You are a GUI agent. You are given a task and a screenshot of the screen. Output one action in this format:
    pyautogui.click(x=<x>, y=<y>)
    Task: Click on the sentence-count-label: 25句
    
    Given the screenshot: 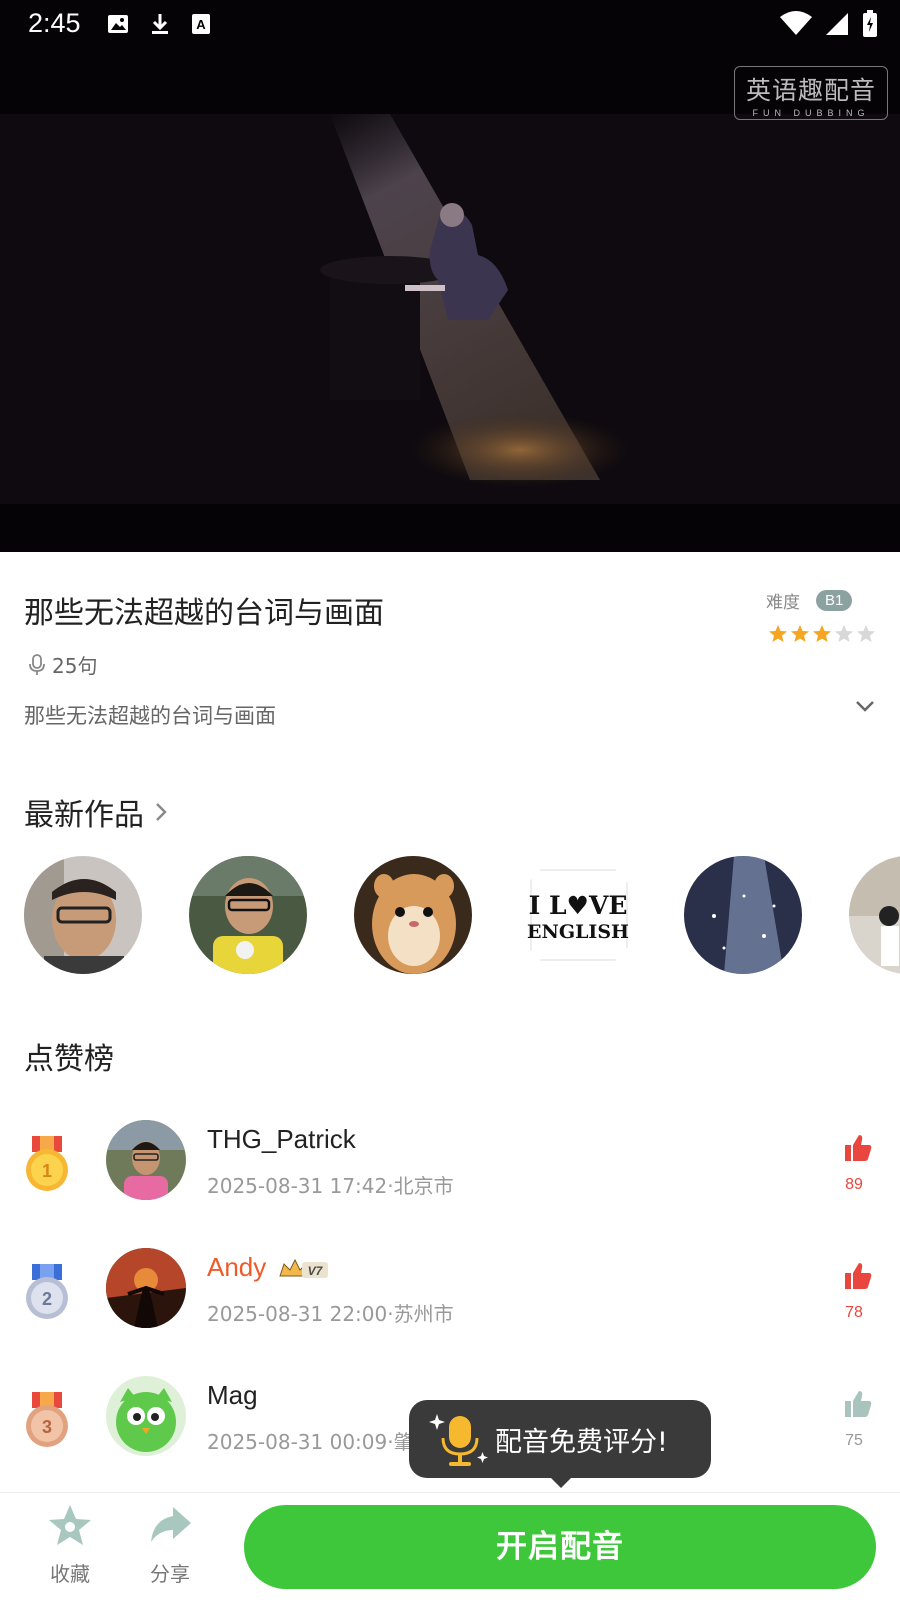 What is the action you would take?
    pyautogui.click(x=75, y=666)
    